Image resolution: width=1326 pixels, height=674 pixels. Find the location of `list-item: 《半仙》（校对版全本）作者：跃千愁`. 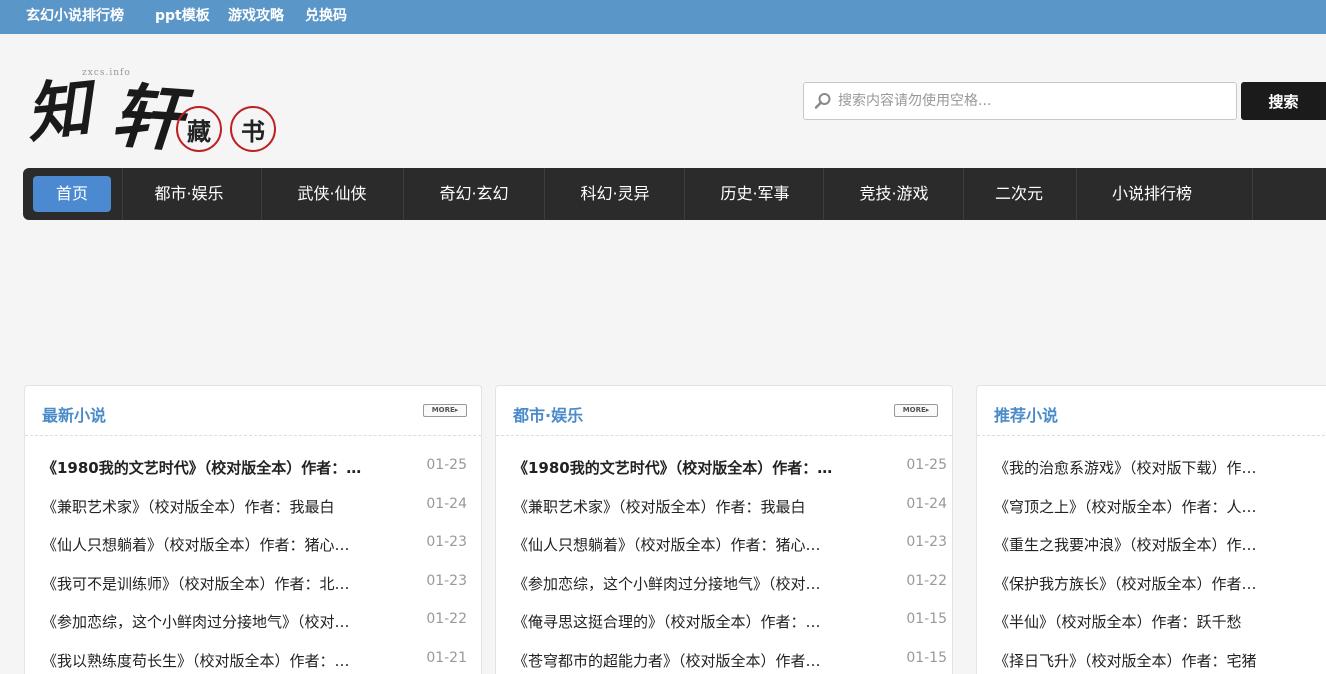

list-item: 《半仙》（校对版全本）作者：跃千愁 is located at coordinates (1154, 622).